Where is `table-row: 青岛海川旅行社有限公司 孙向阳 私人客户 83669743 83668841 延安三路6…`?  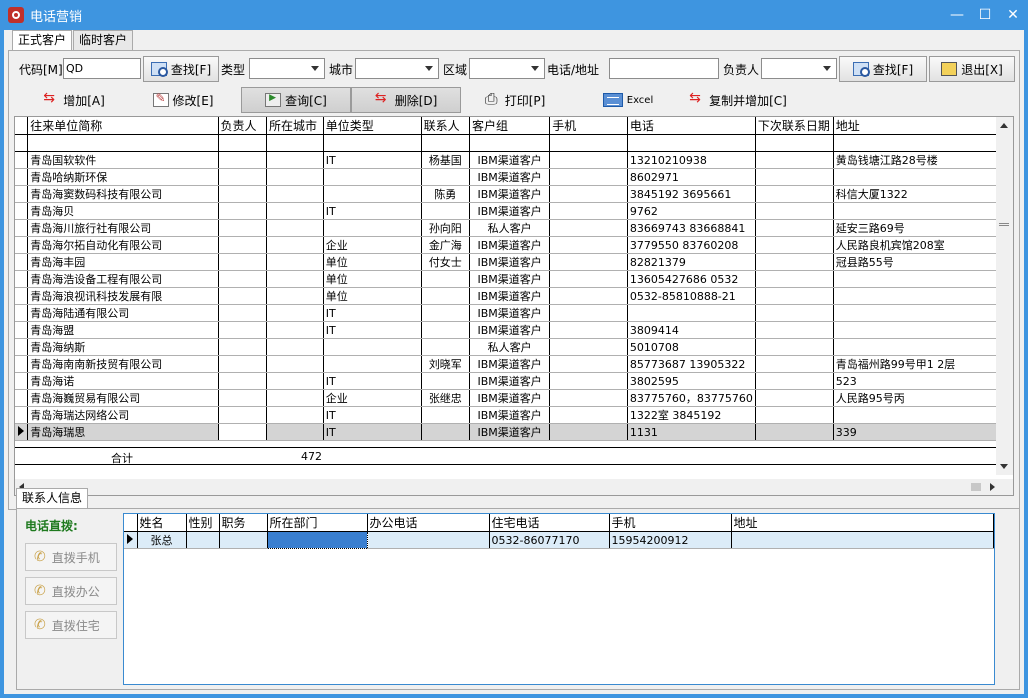 table-row: 青岛海川旅行社有限公司 孙向阳 私人客户 83669743 83668841 延安三路6… is located at coordinates (514, 228).